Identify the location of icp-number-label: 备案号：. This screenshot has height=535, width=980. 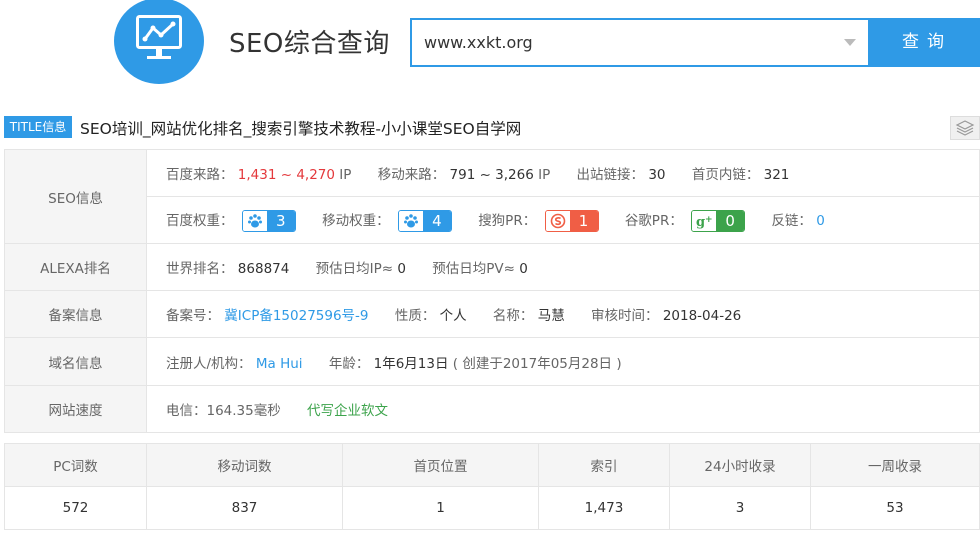
(193, 316).